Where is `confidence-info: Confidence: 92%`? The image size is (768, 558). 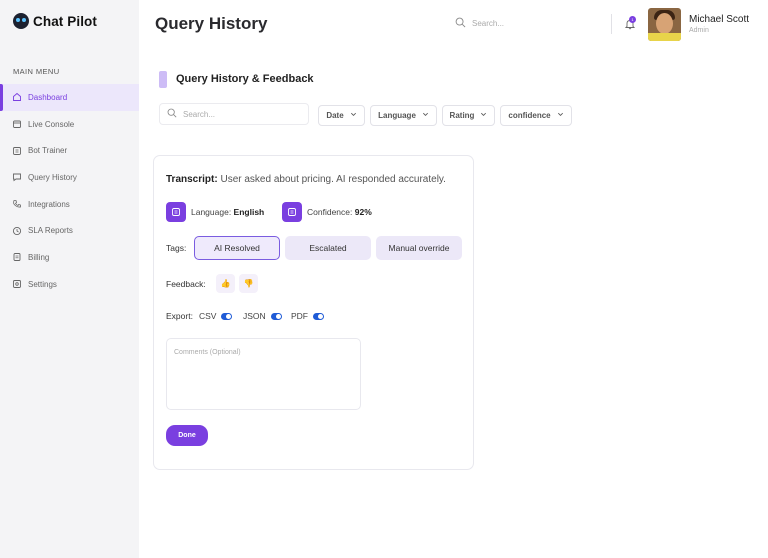
confidence-info: Confidence: 92% is located at coordinates (339, 212).